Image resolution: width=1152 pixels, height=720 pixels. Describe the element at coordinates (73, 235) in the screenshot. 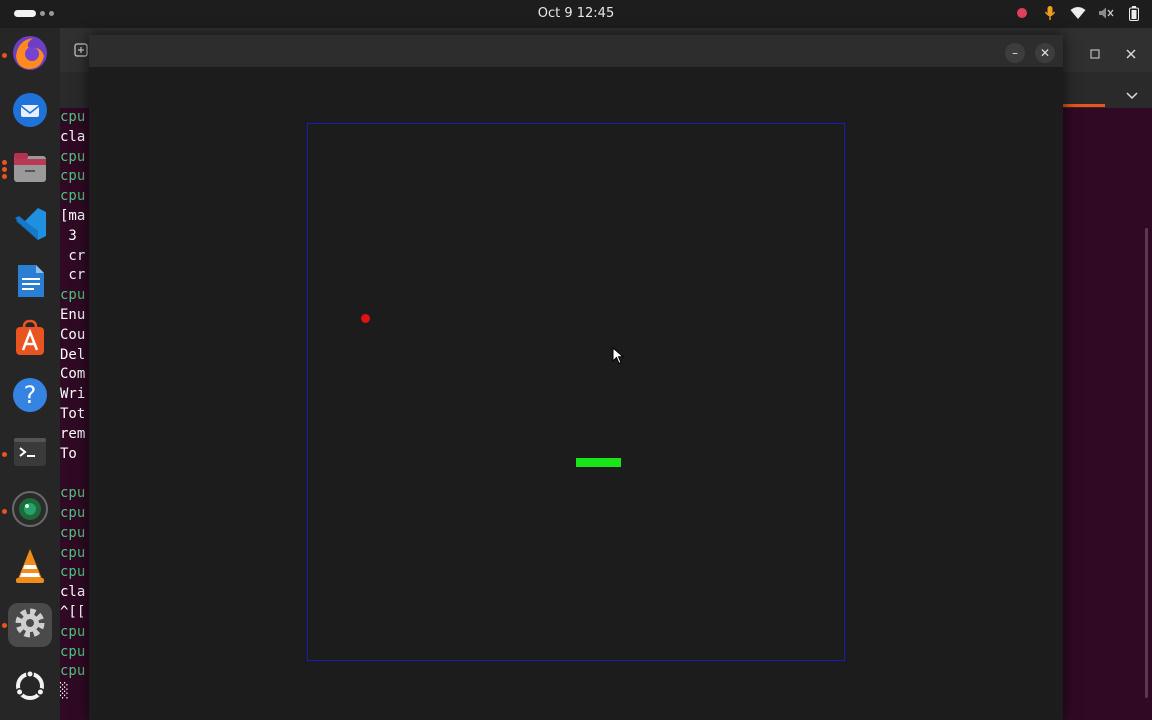

I see `terminal-line: 3` at that location.